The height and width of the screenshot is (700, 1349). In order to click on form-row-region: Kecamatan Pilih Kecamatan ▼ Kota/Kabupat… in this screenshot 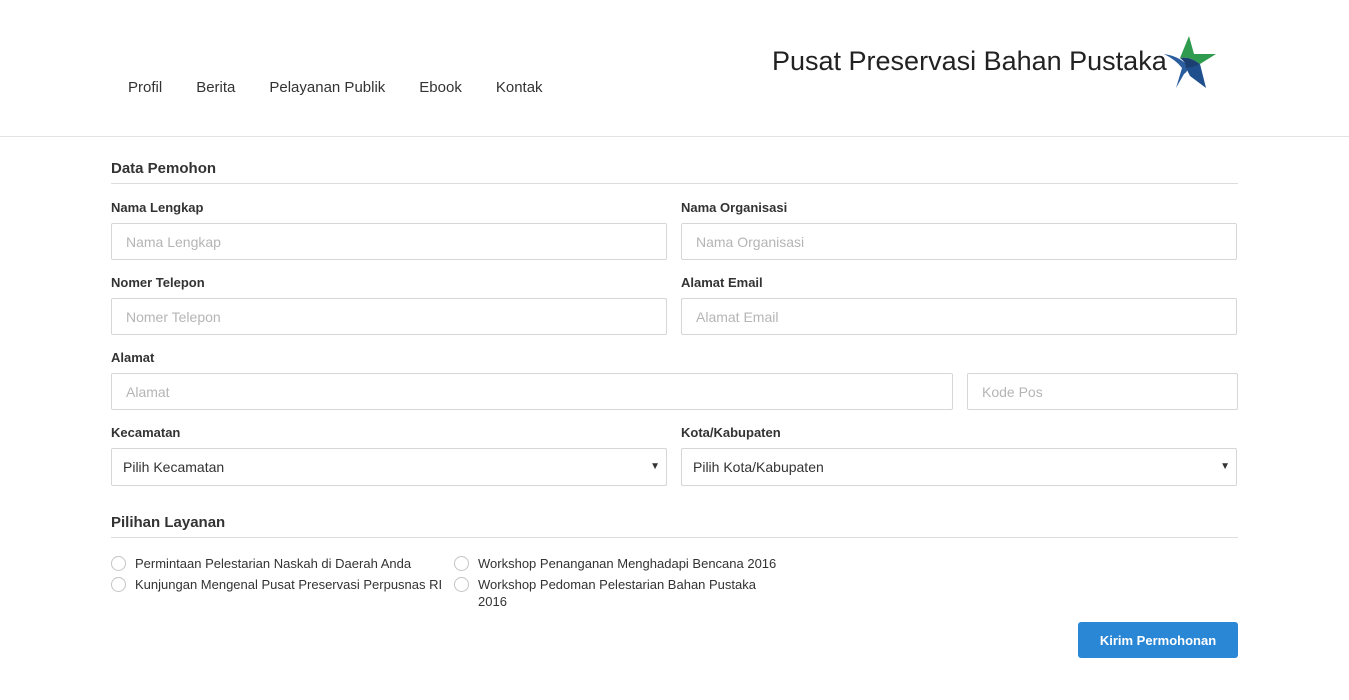, I will do `click(674, 455)`.